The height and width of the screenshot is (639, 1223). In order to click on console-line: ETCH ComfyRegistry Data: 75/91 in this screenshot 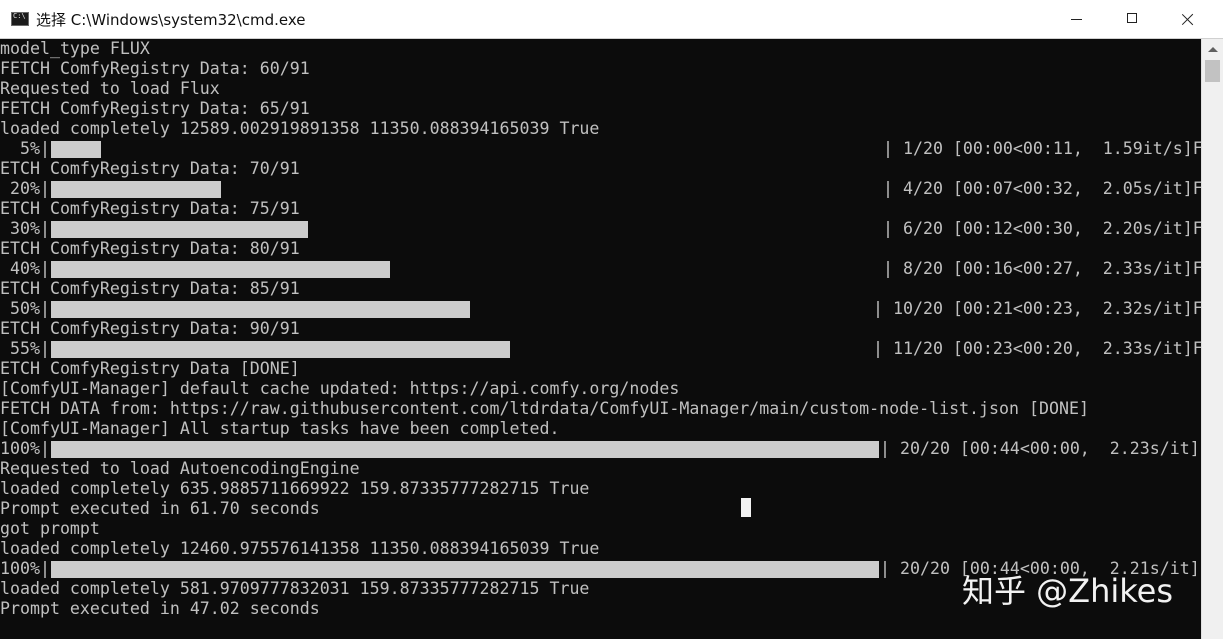, I will do `click(150, 208)`.